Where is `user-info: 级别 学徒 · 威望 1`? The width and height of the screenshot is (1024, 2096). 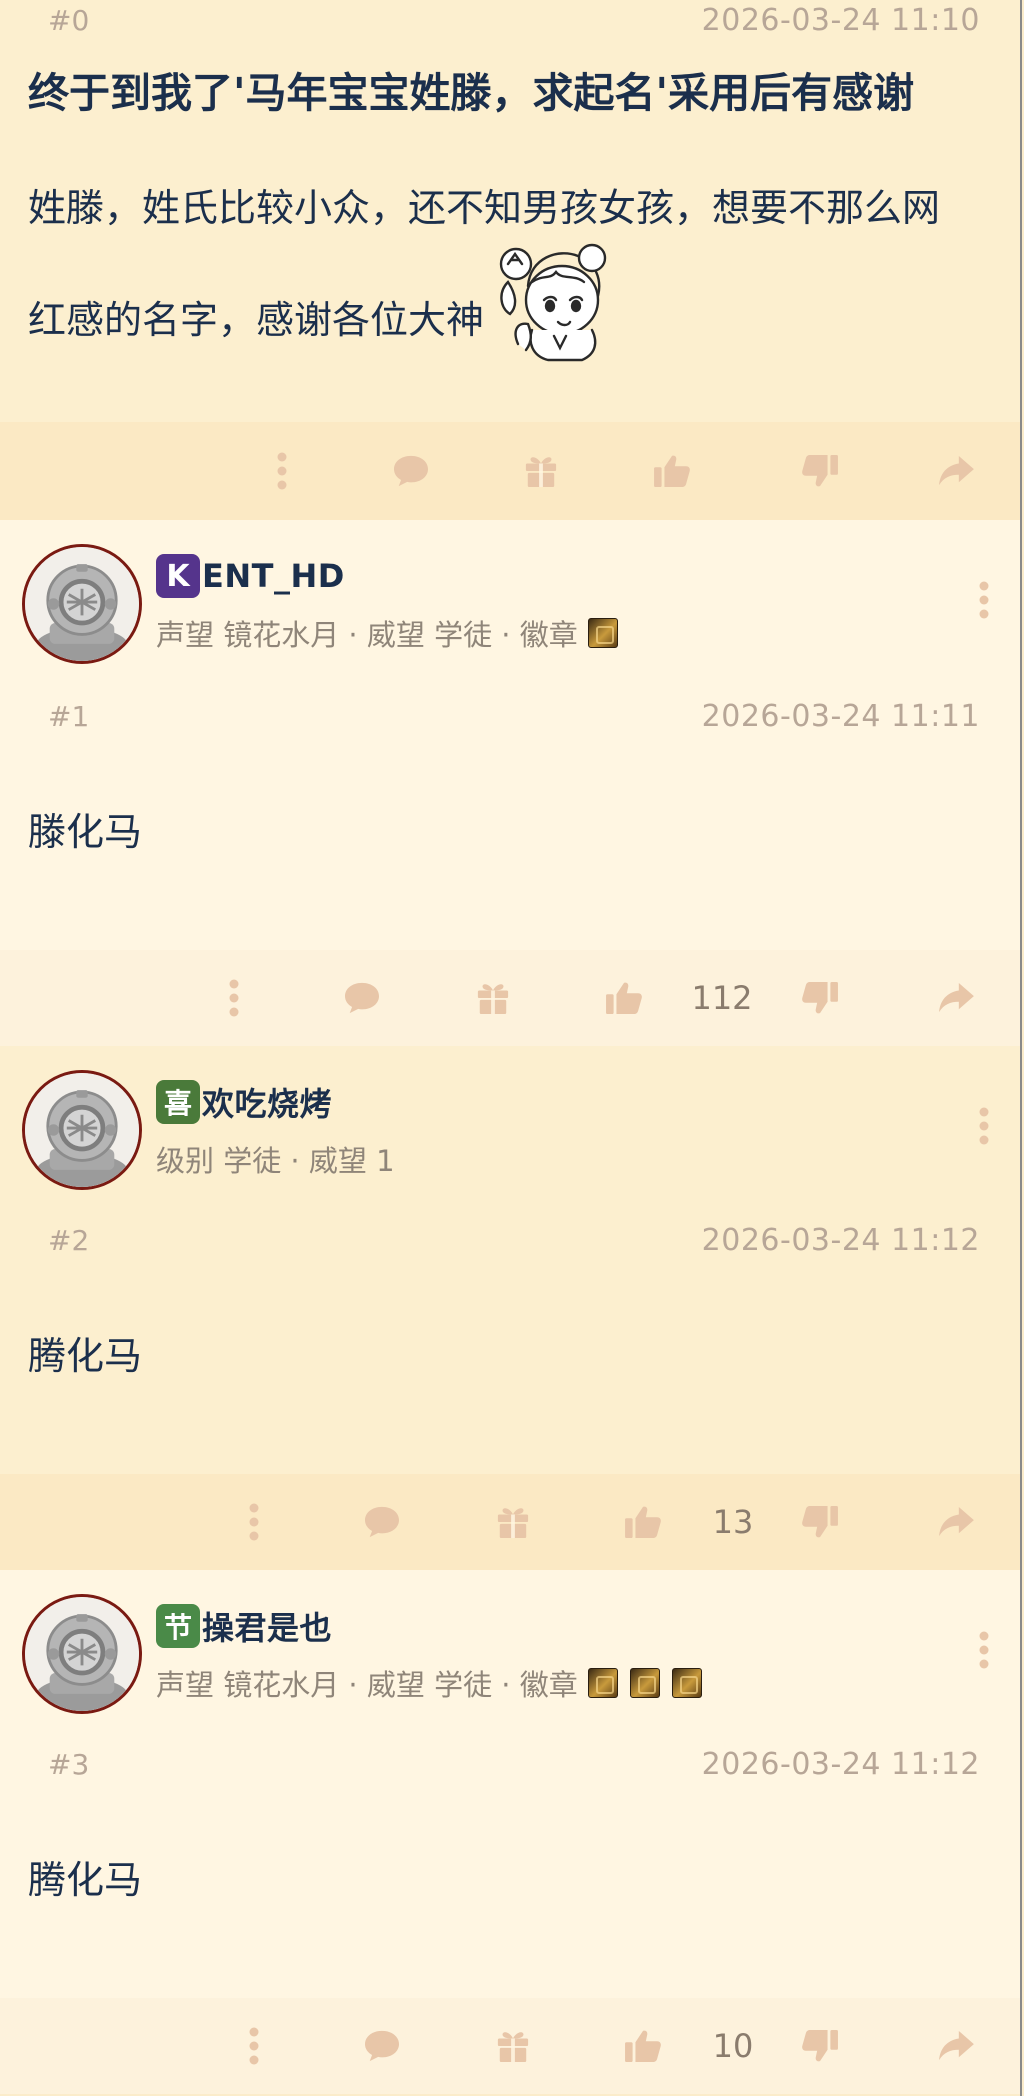 user-info: 级别 学徒 · 威望 1 is located at coordinates (275, 1159).